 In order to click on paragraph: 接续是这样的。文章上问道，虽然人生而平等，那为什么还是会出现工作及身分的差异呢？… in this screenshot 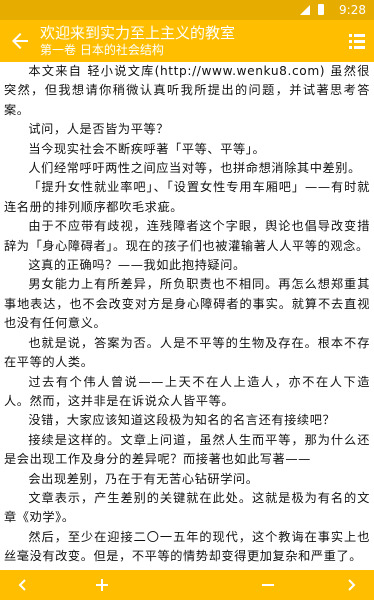, I will do `click(187, 449)`.